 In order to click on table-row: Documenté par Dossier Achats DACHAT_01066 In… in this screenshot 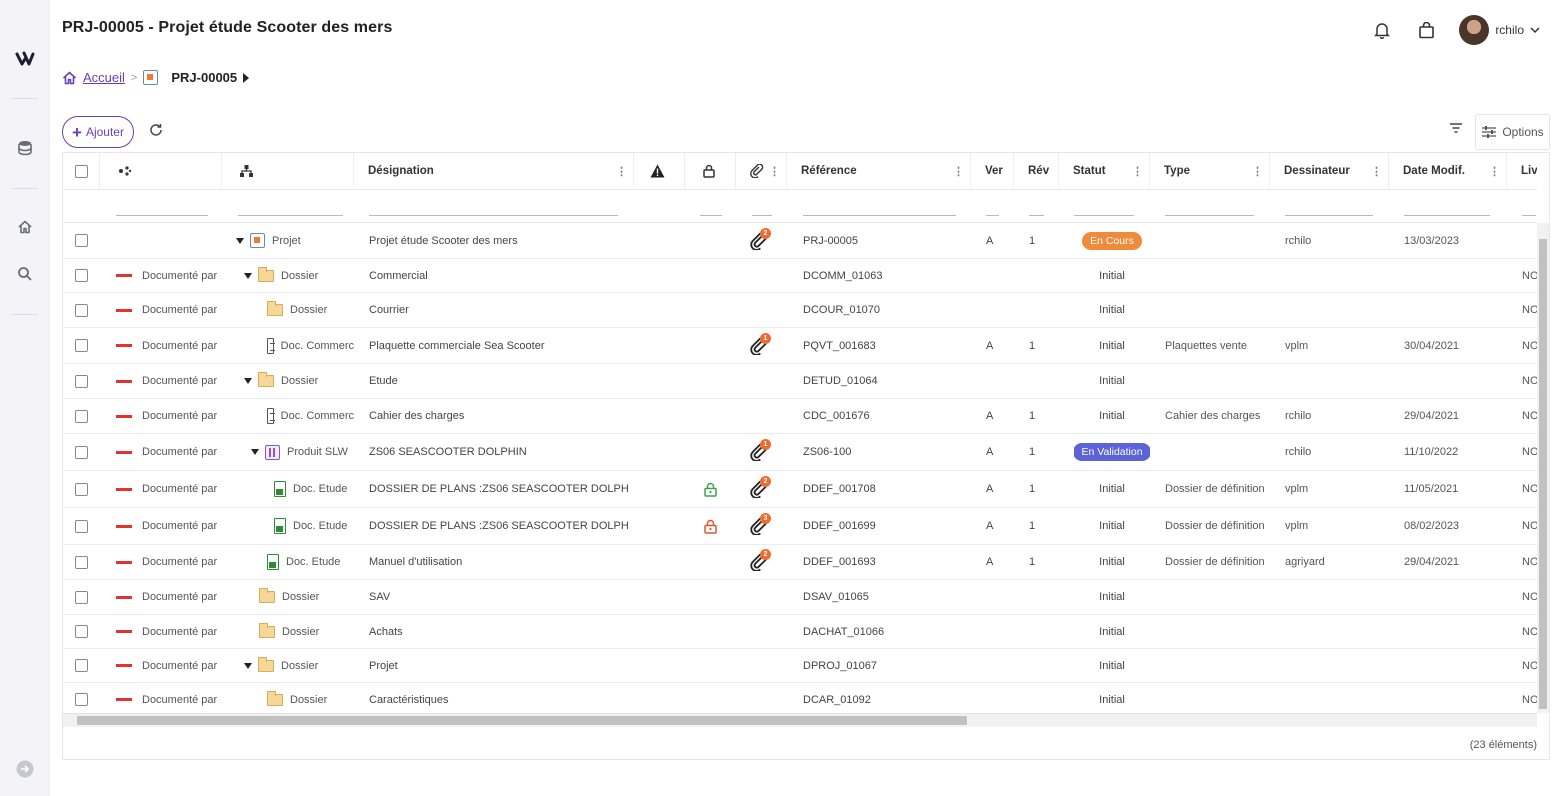, I will do `click(800, 632)`.